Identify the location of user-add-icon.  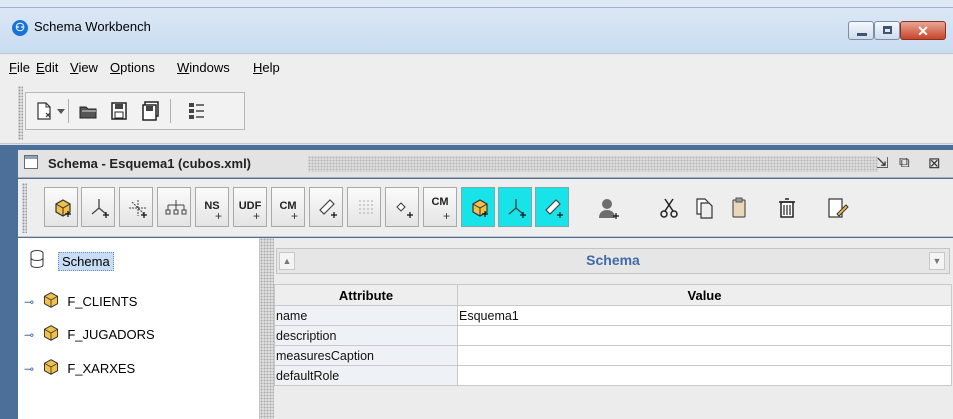
(609, 209).